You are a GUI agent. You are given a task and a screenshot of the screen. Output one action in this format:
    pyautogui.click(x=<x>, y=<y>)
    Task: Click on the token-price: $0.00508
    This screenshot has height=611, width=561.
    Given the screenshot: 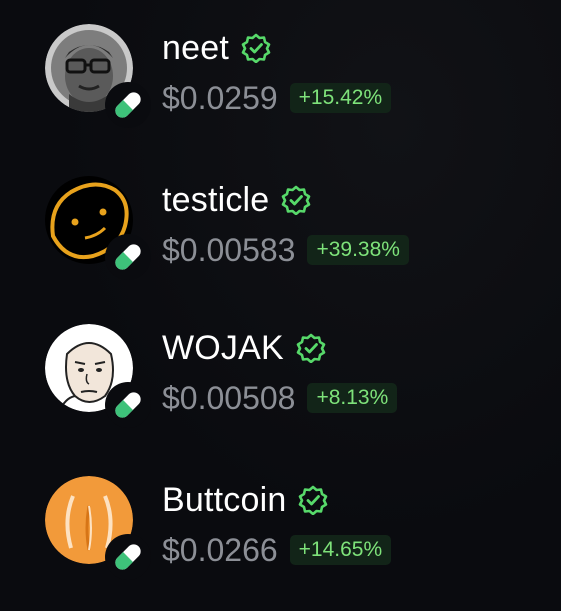 What is the action you would take?
    pyautogui.click(x=229, y=397)
    